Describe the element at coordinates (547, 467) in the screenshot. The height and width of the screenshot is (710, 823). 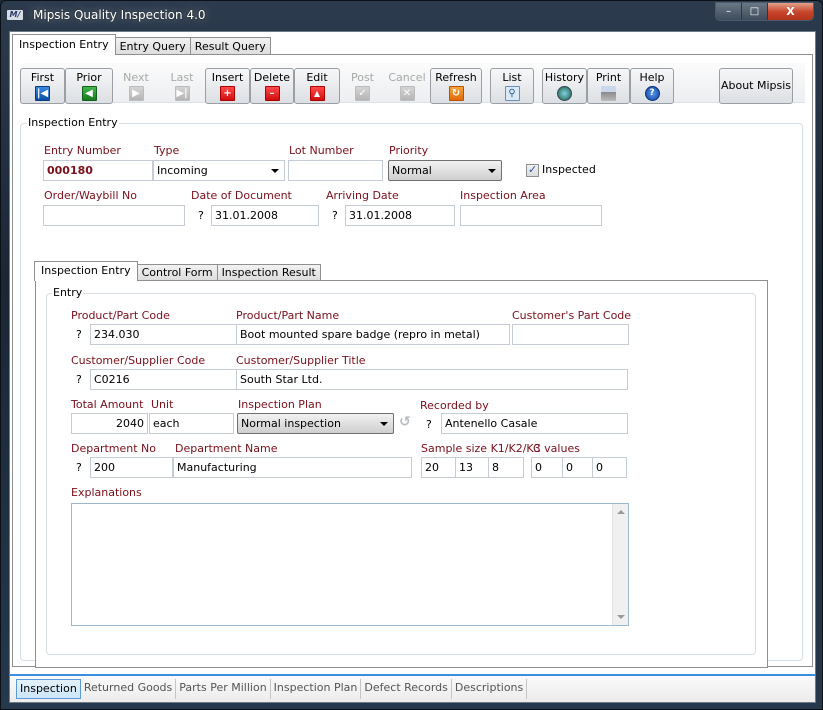
I see `c-value-1-field: 0` at that location.